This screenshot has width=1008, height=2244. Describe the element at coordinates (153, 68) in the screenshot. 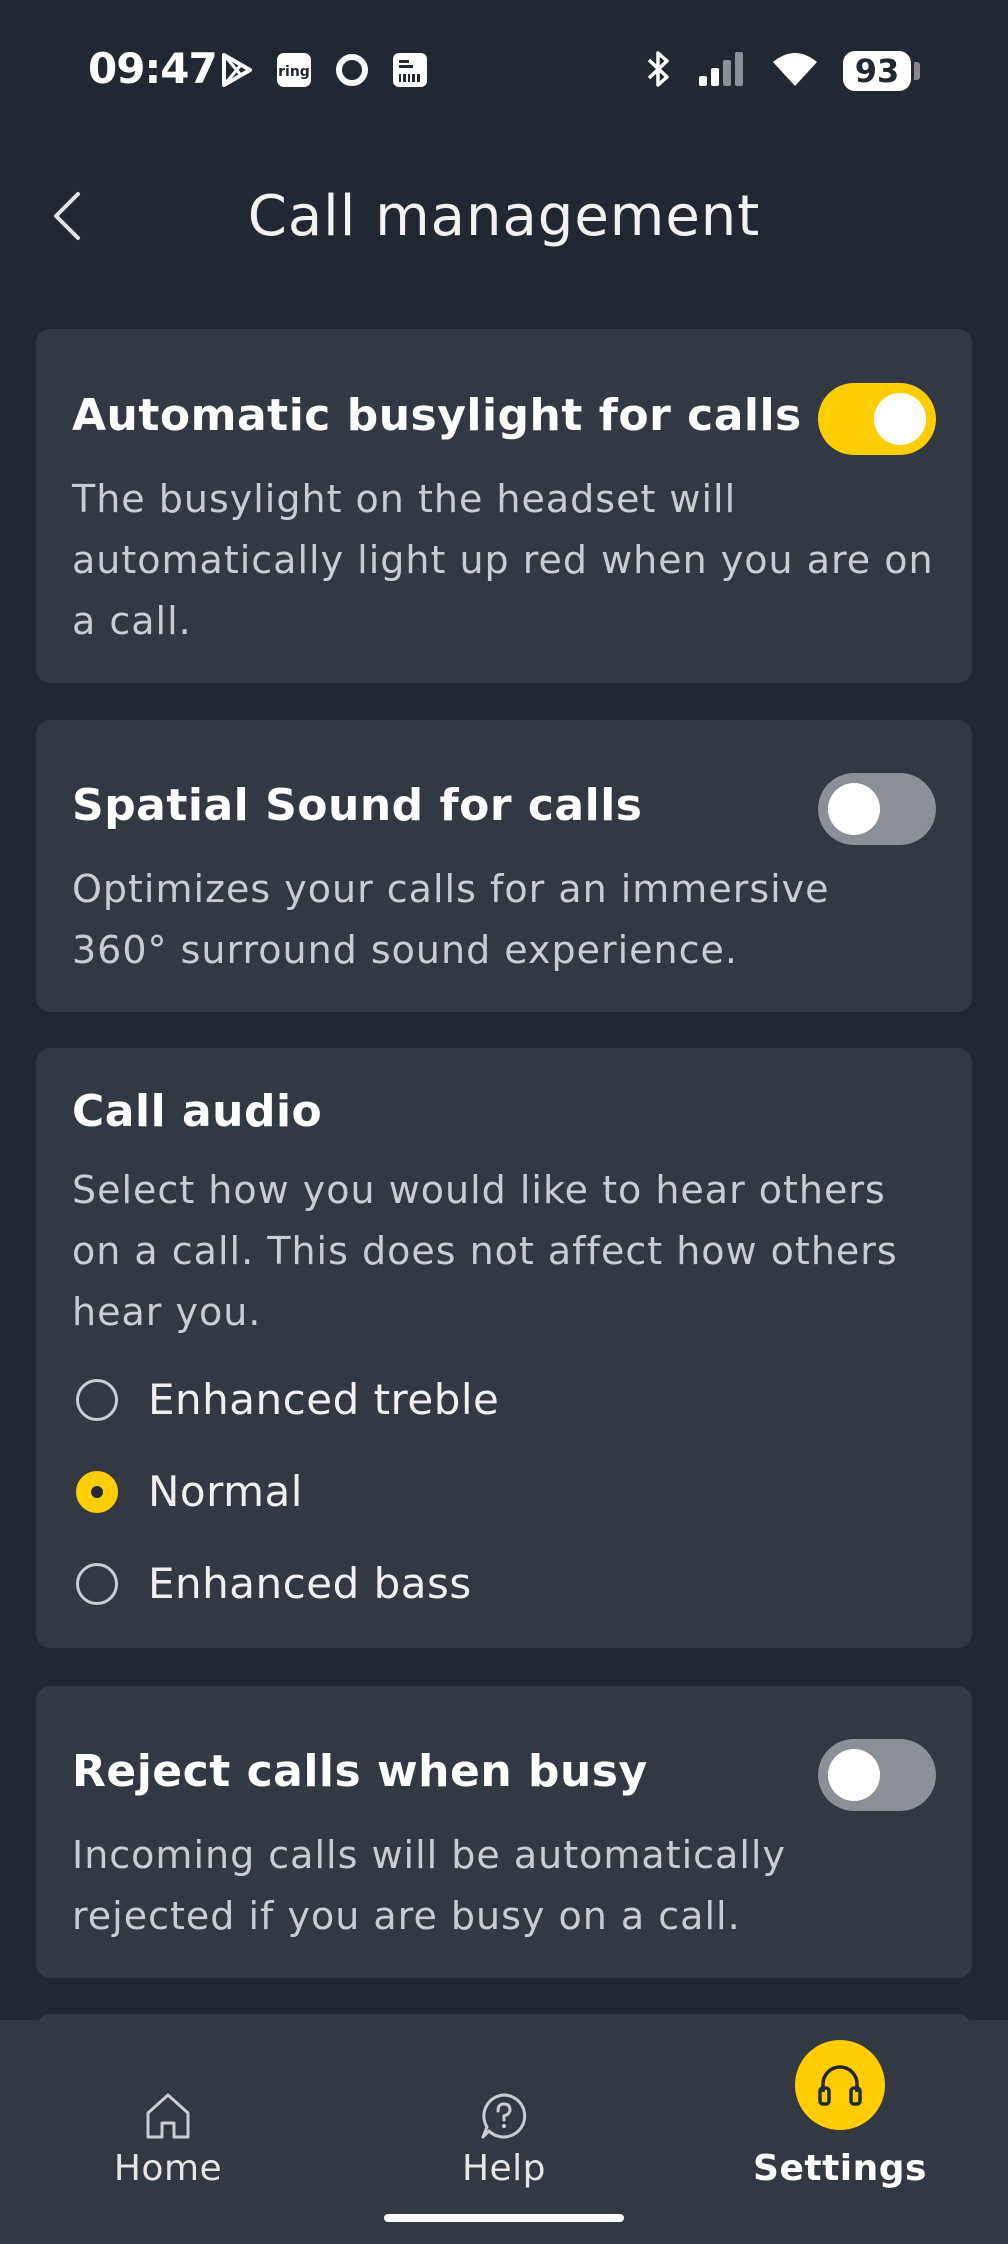

I see `status-time: 09:47` at that location.